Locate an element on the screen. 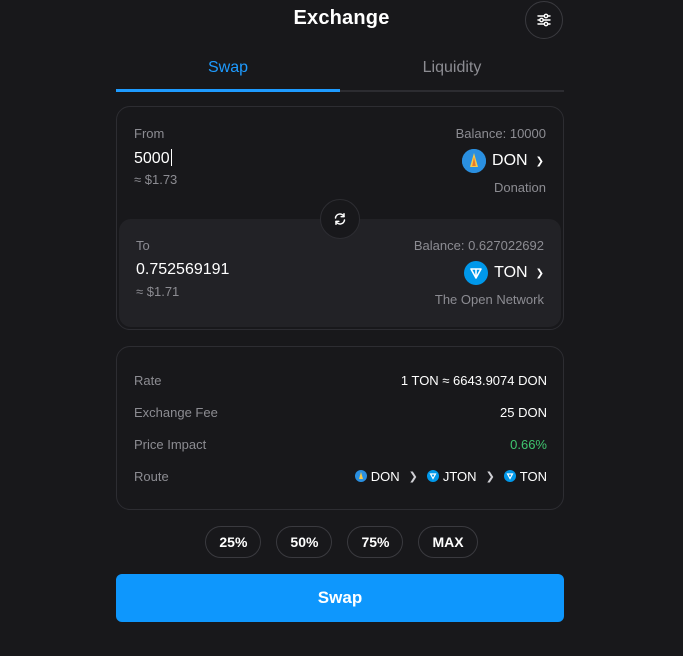 This screenshot has width=683, height=656. swap-arrows-icon is located at coordinates (340, 219).